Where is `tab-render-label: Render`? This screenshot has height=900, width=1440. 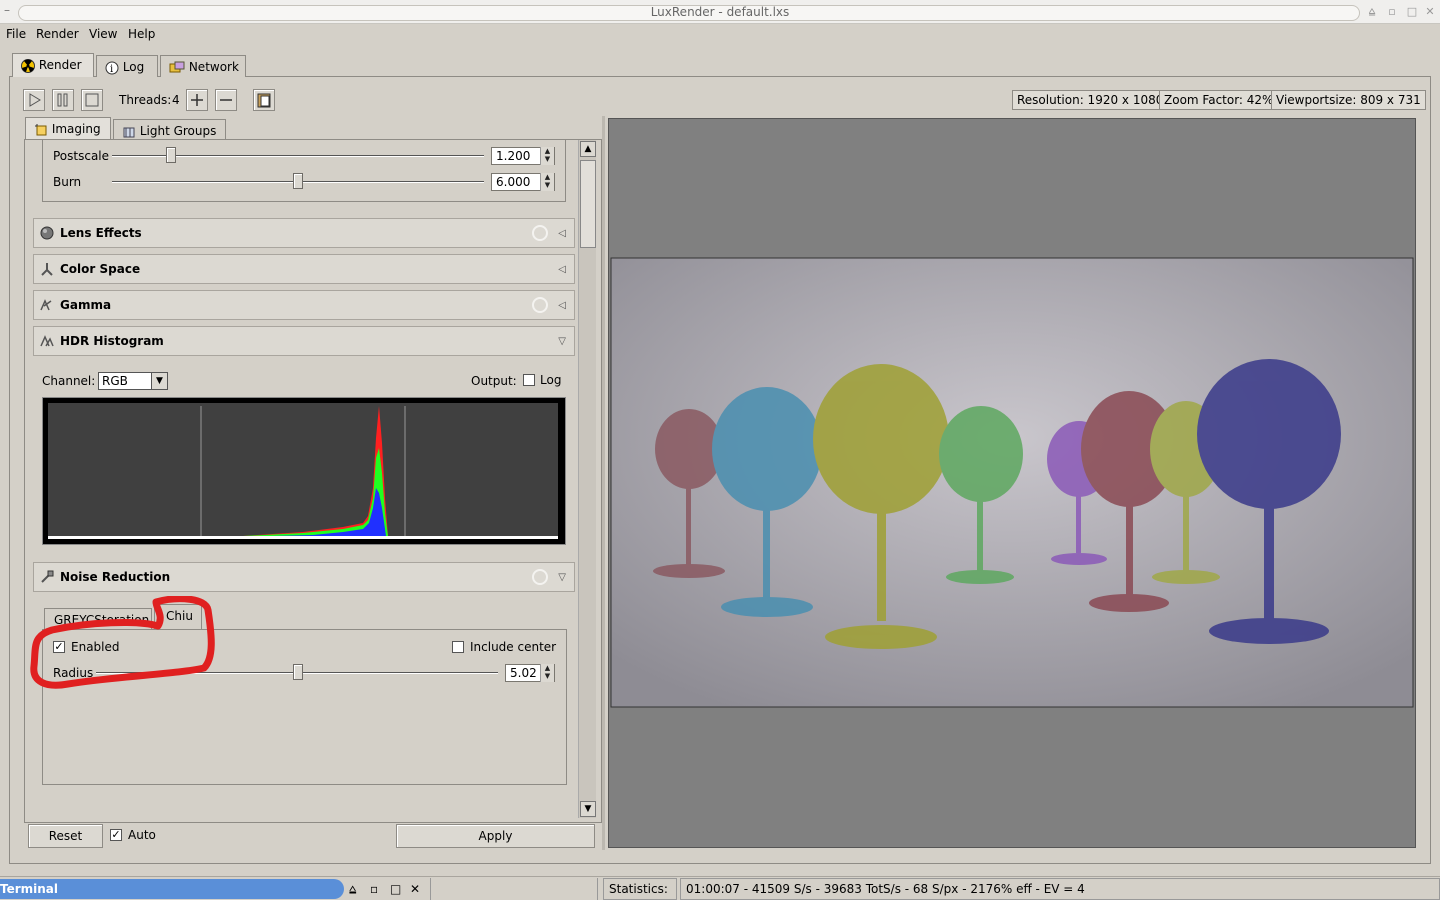
tab-render-label: Render is located at coordinates (60, 65).